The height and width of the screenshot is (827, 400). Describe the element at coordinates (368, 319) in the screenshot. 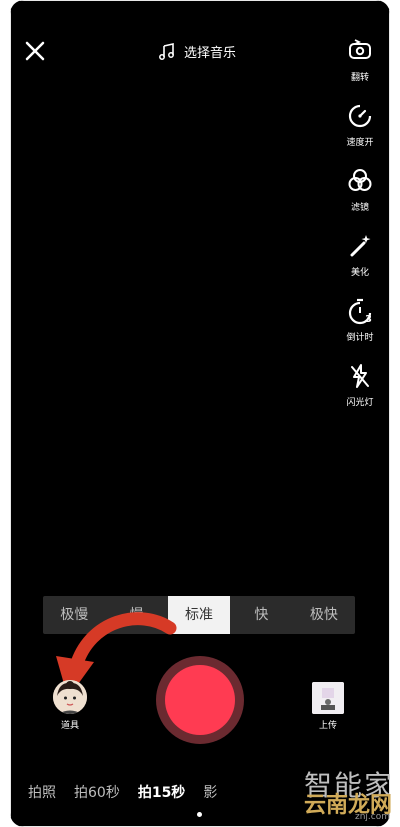

I see `svg-text: 3` at that location.